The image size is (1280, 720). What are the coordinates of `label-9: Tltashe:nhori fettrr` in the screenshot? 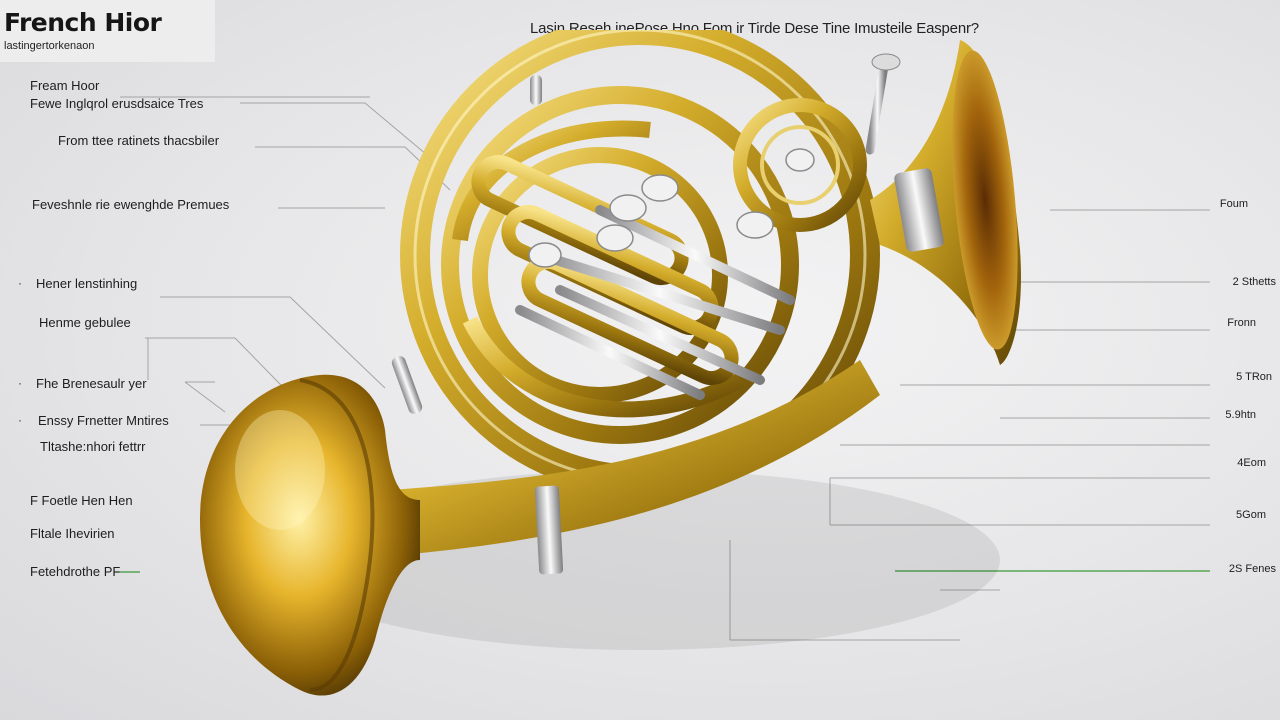 It's located at (93, 446).